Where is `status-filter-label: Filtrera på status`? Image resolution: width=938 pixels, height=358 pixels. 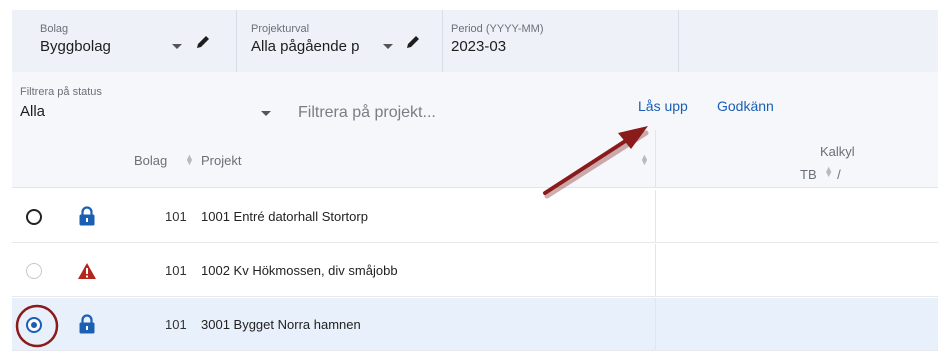
status-filter-label: Filtrera på status is located at coordinates (61, 92).